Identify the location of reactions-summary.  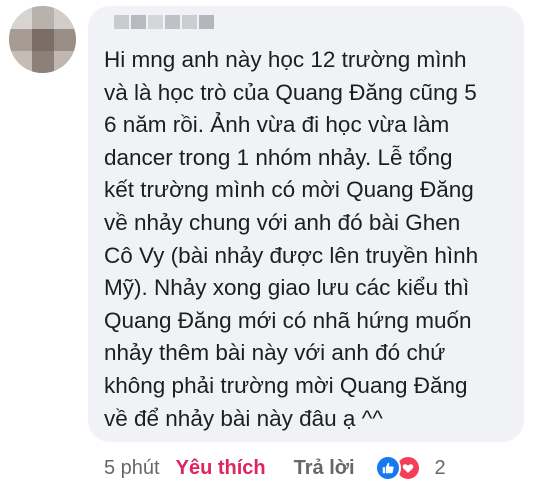
(397, 468).